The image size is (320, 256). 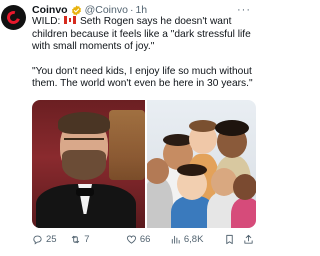 I want to click on action-bar: 25 7 66 6,8K, so click(x=143, y=239).